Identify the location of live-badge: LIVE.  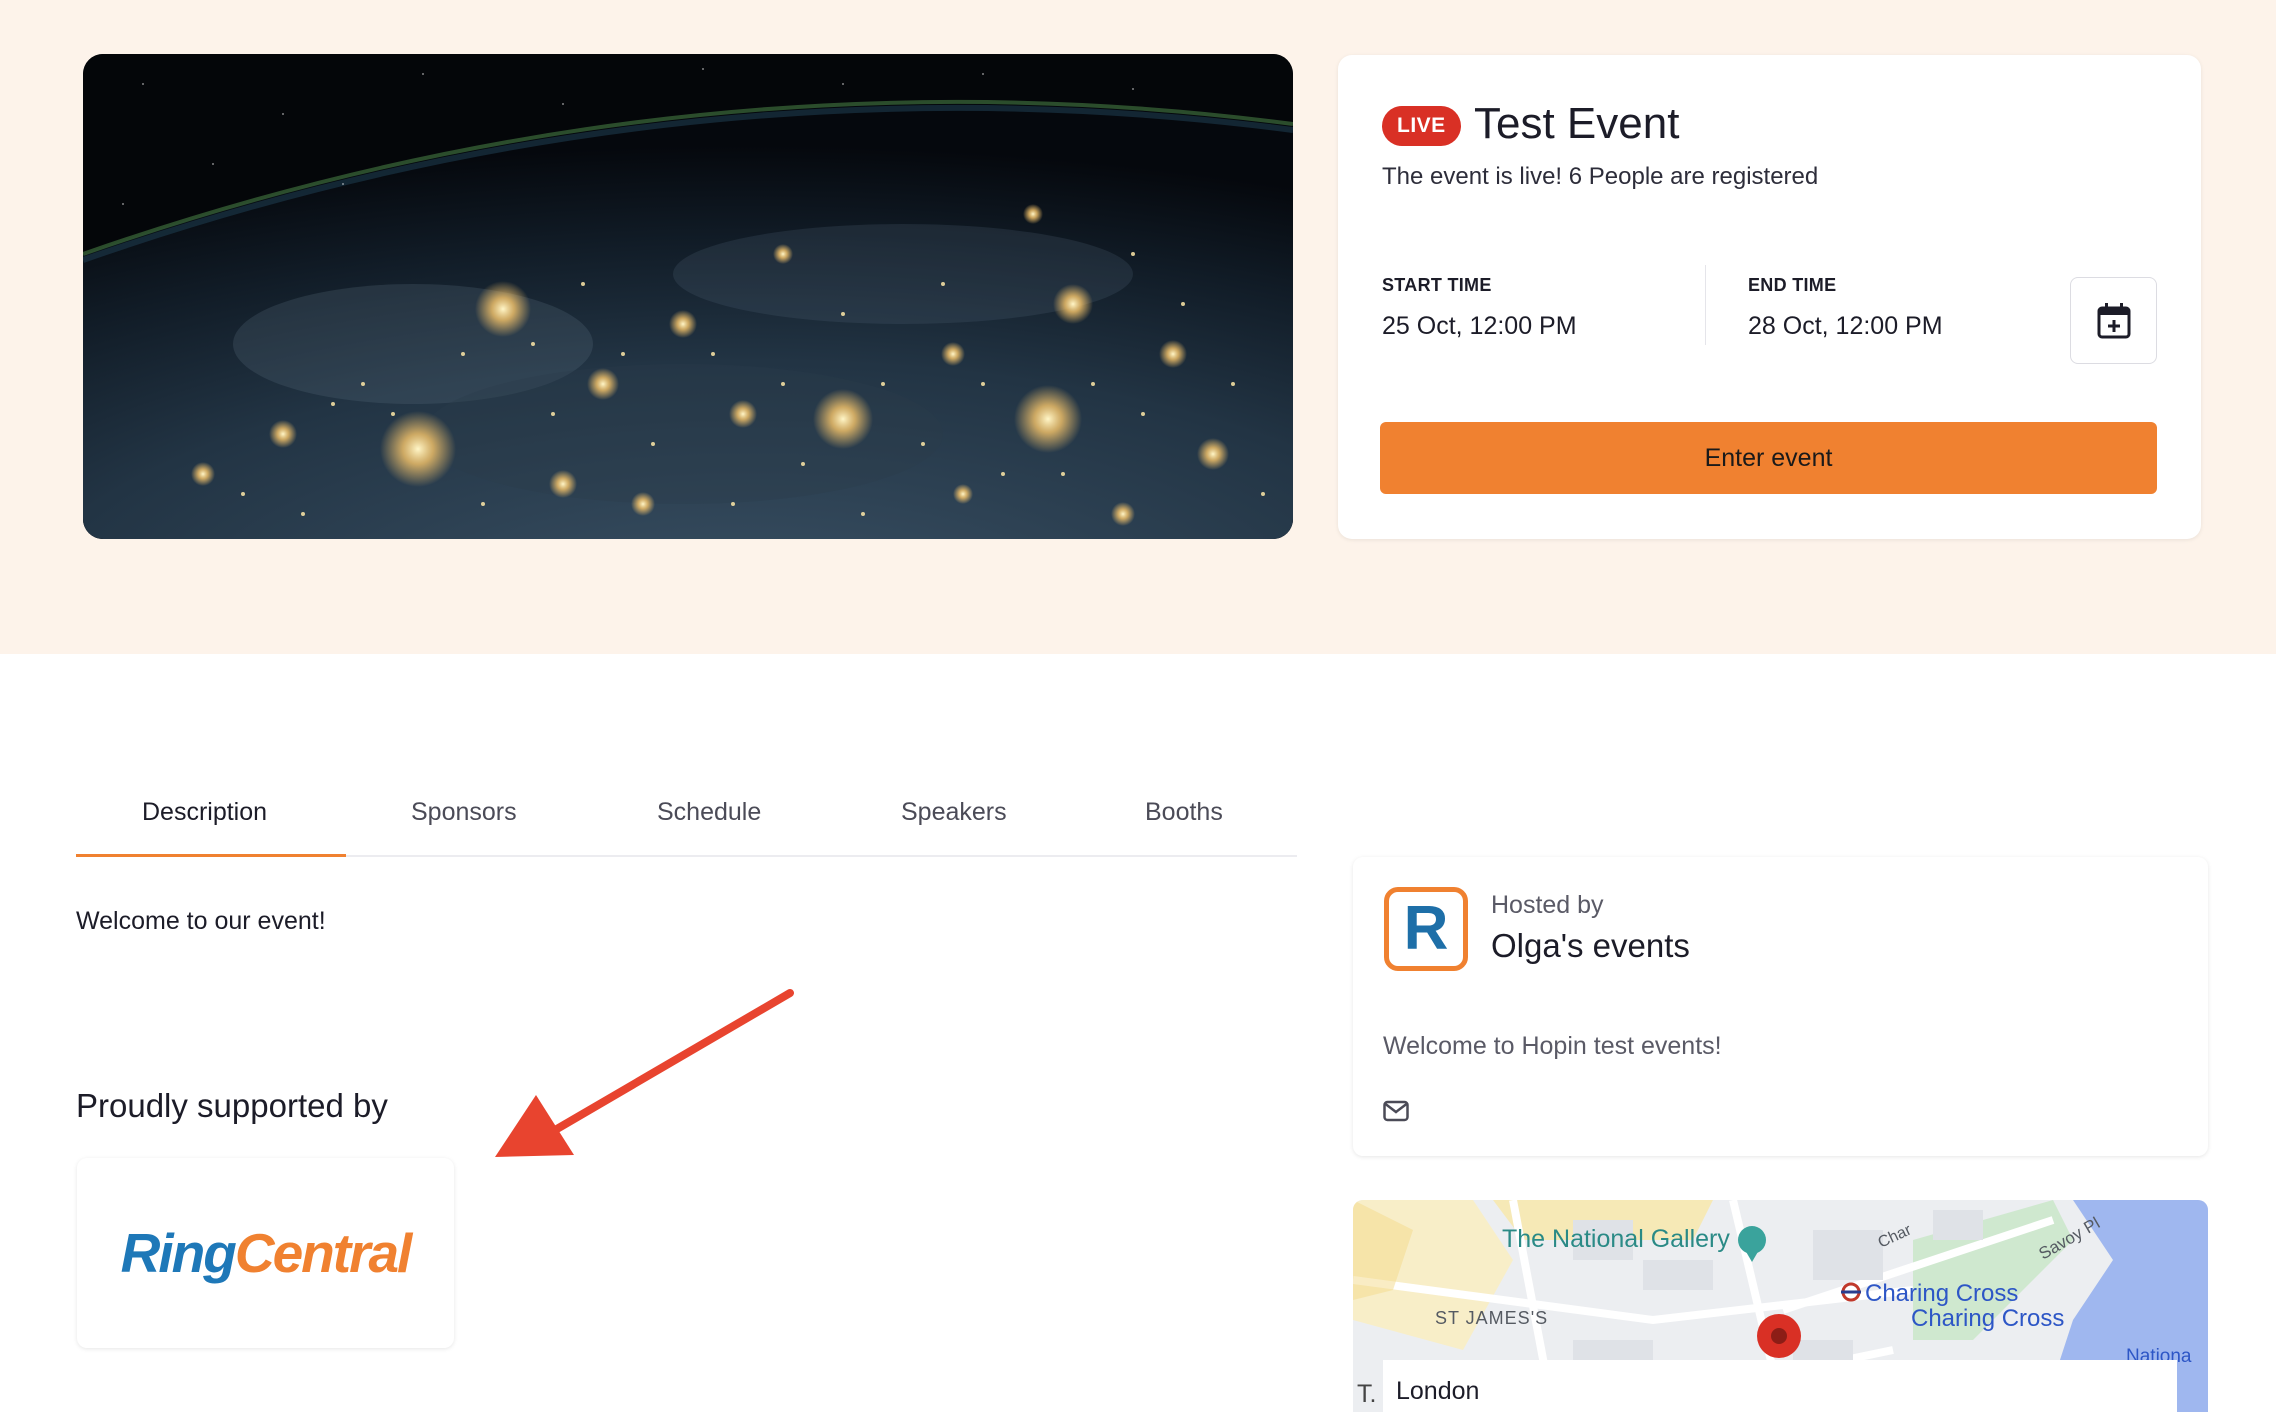
(1421, 126).